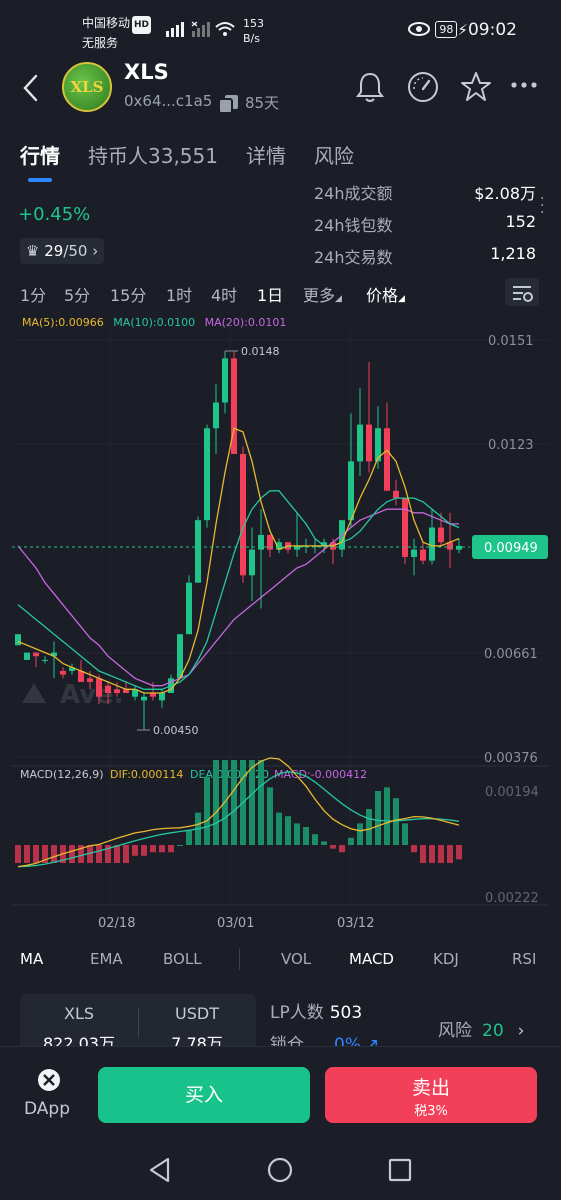 This screenshot has height=1200, width=561. I want to click on ind-macd: MACD, so click(371, 959).